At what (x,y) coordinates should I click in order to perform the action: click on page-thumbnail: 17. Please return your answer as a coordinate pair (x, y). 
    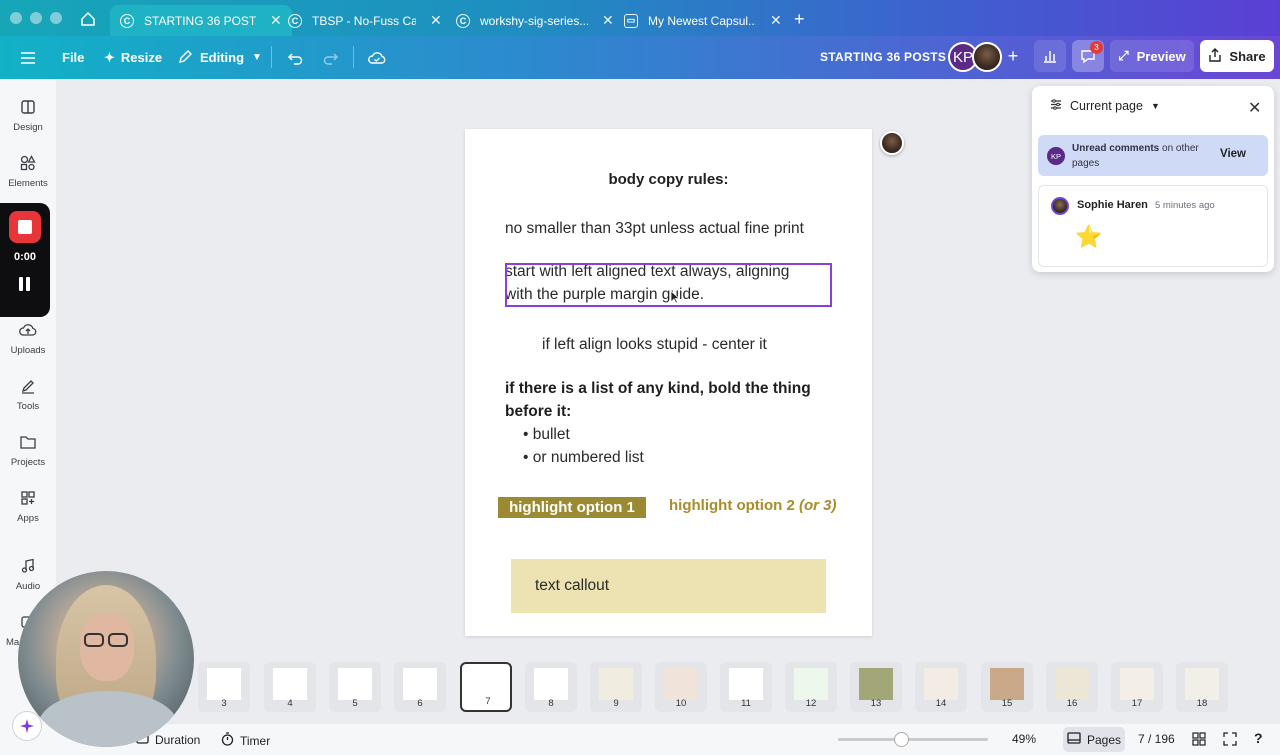
    Looking at the image, I should click on (1137, 687).